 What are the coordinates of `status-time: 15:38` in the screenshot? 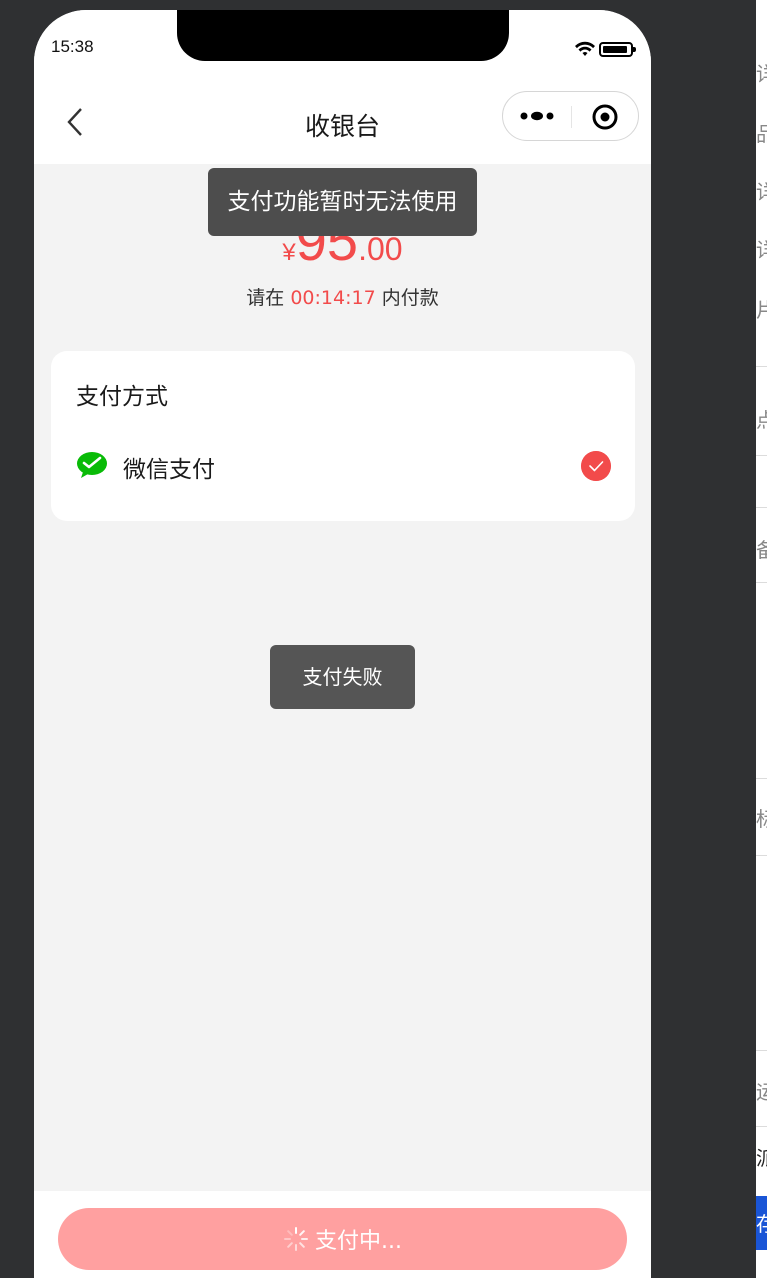 It's located at (72, 46).